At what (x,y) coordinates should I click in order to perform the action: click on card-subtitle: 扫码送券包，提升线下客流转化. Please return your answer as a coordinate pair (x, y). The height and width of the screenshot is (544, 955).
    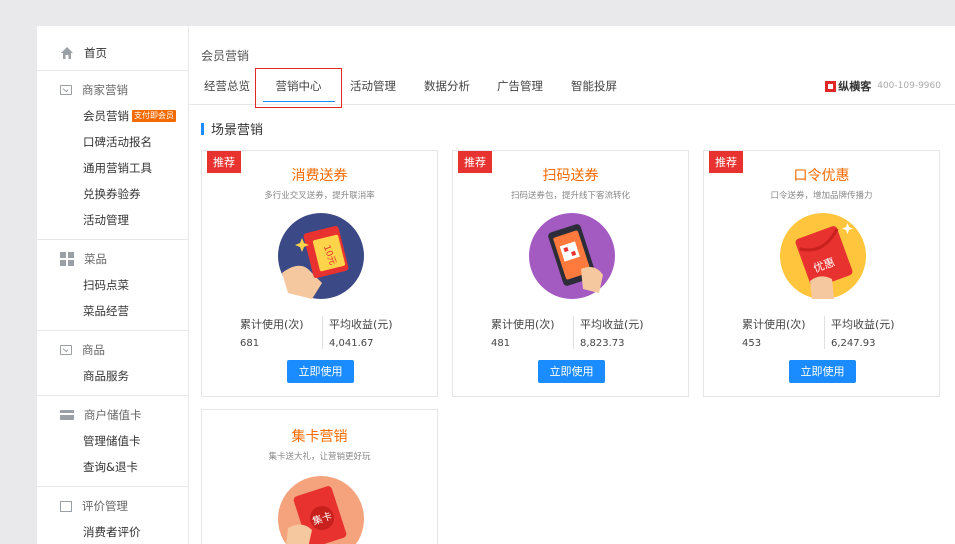
    Looking at the image, I should click on (570, 196).